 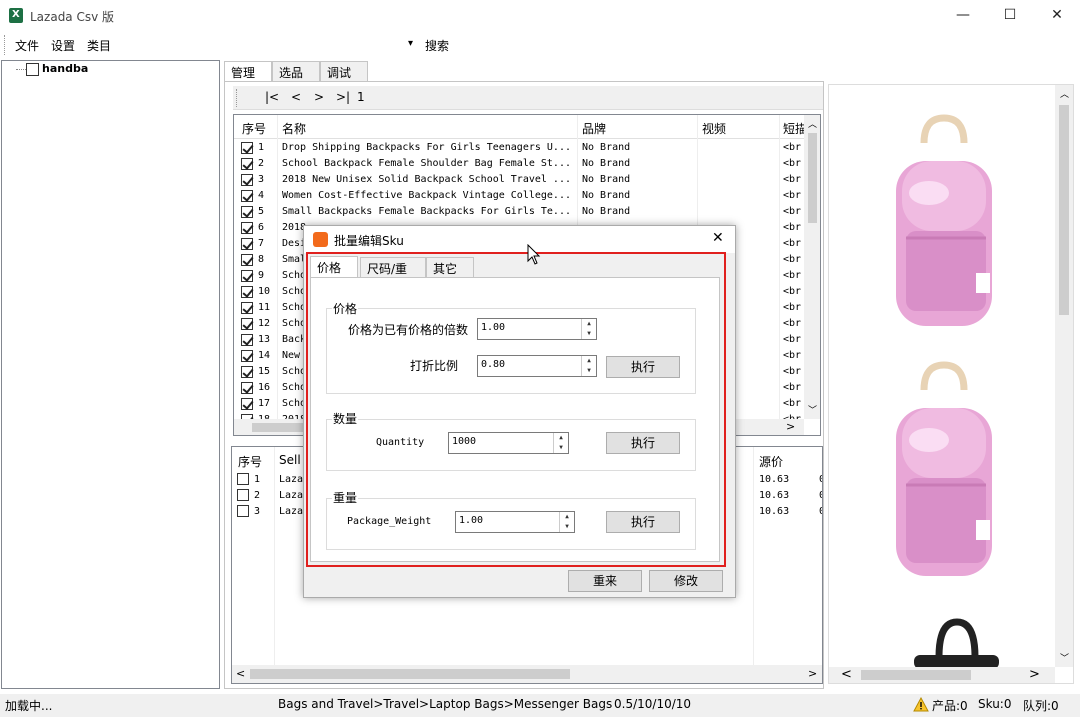 I want to click on row-index: 10, so click(x=264, y=291).